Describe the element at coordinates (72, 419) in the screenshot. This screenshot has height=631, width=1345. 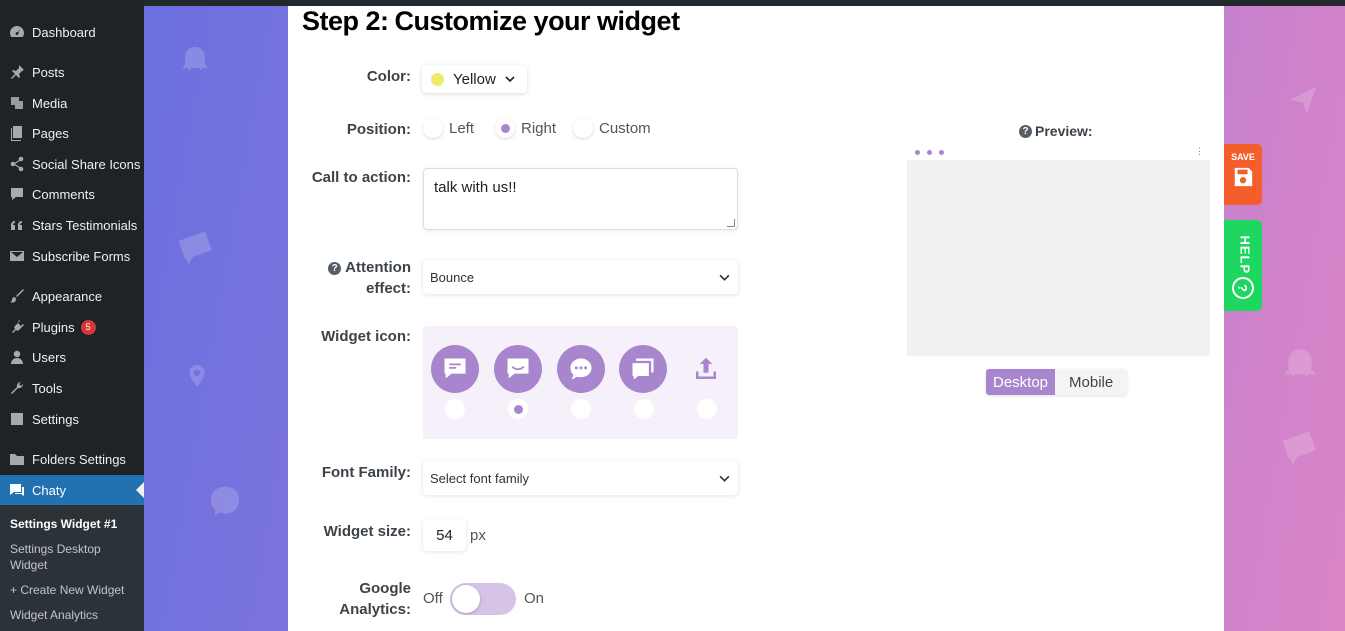
I see `sidebar-item-settings: Settings` at that location.